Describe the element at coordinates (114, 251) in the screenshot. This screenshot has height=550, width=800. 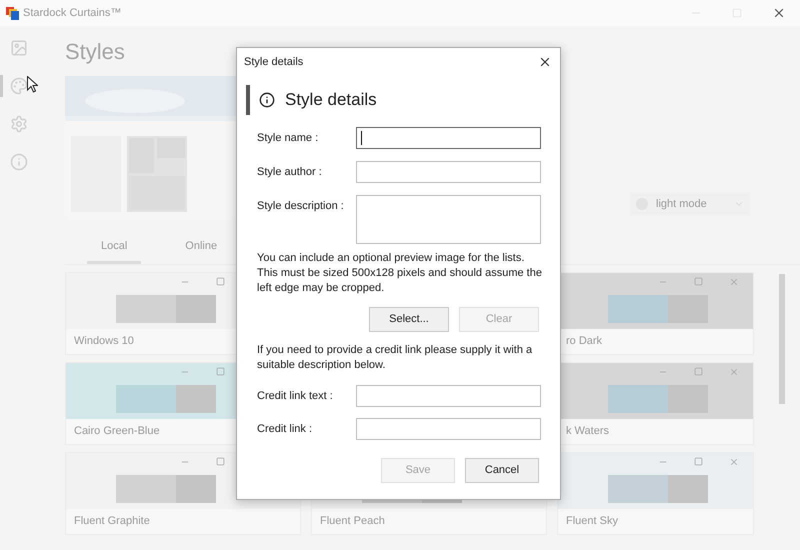
I see `tab: Local` at that location.